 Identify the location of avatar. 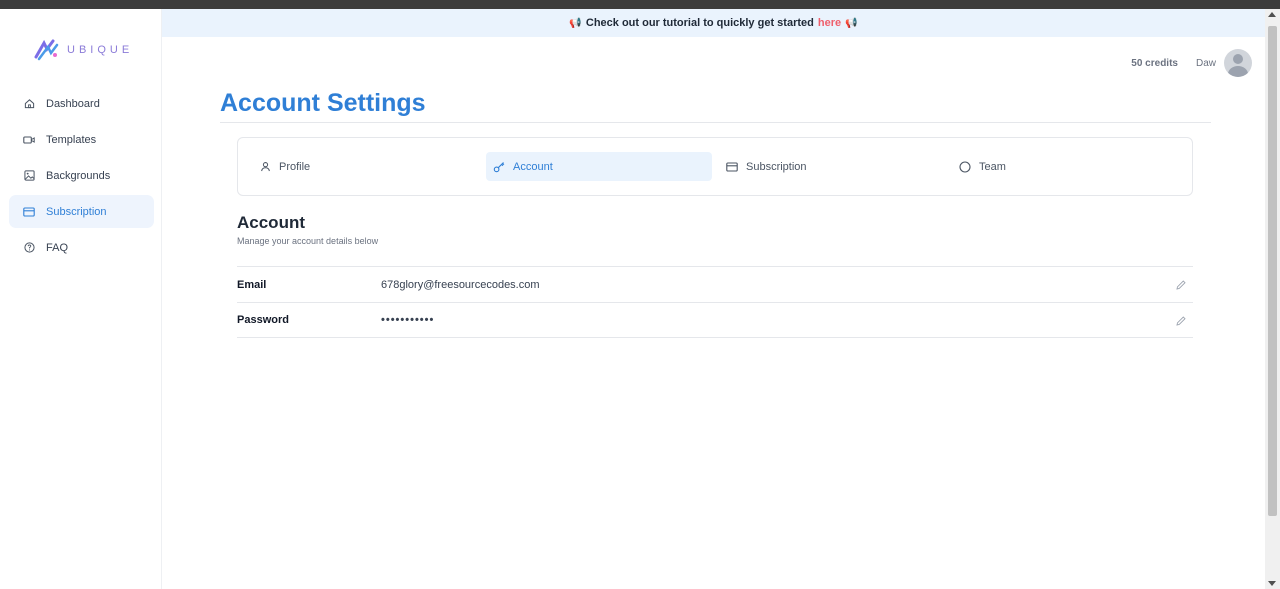
(1238, 63).